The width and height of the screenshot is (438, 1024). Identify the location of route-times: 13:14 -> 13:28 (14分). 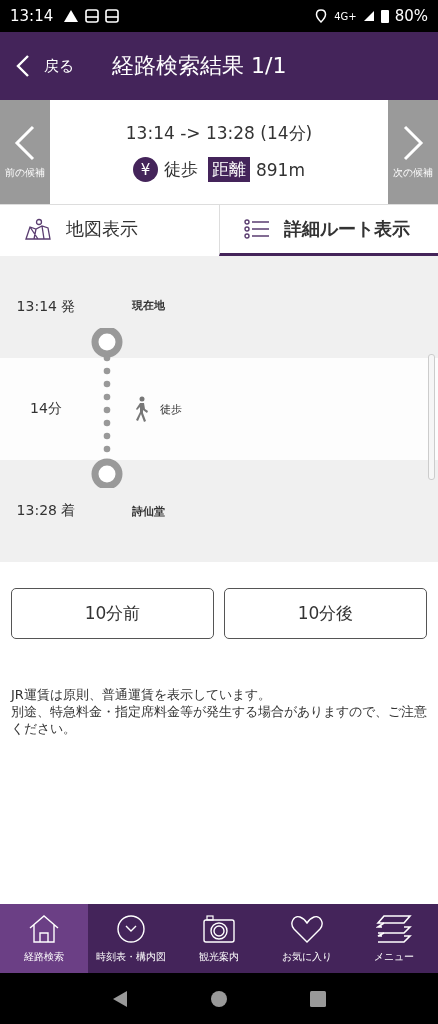
(219, 133).